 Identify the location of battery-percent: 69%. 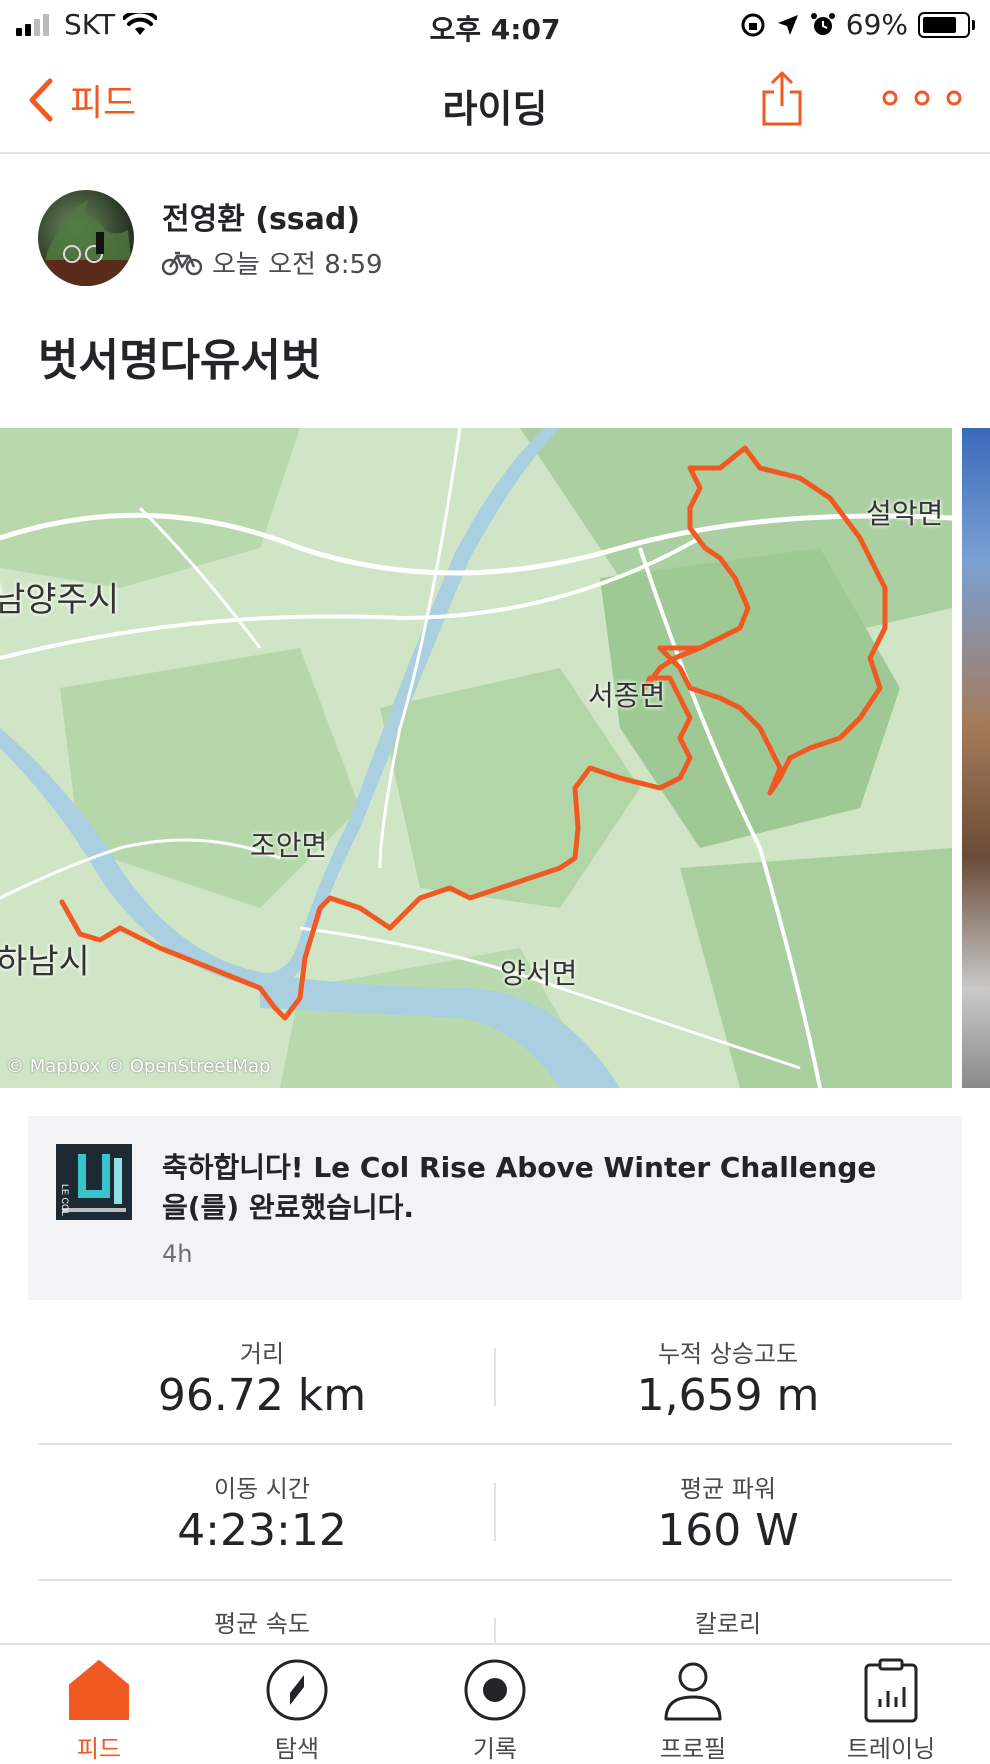
(876, 24).